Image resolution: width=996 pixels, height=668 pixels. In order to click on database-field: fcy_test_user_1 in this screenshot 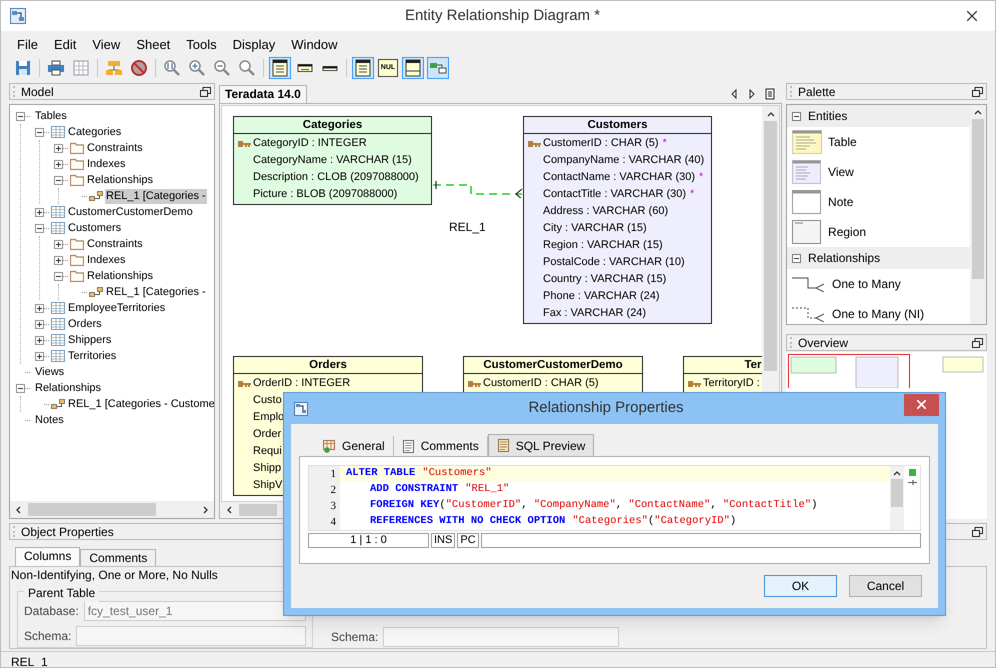, I will do `click(195, 611)`.